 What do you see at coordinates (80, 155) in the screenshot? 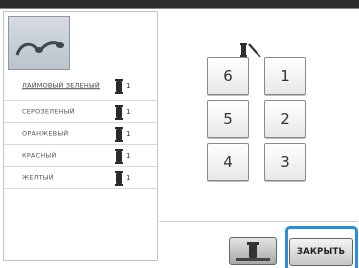
I see `color-row-red: КРАСНЫЙ 1` at bounding box center [80, 155].